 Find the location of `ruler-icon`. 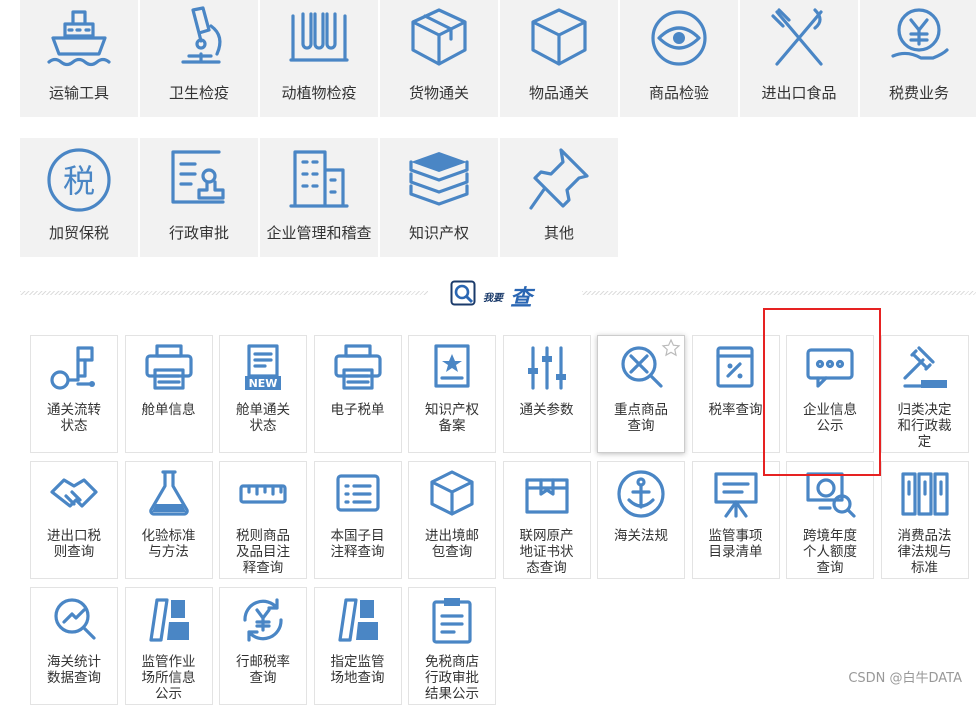

ruler-icon is located at coordinates (263, 494).